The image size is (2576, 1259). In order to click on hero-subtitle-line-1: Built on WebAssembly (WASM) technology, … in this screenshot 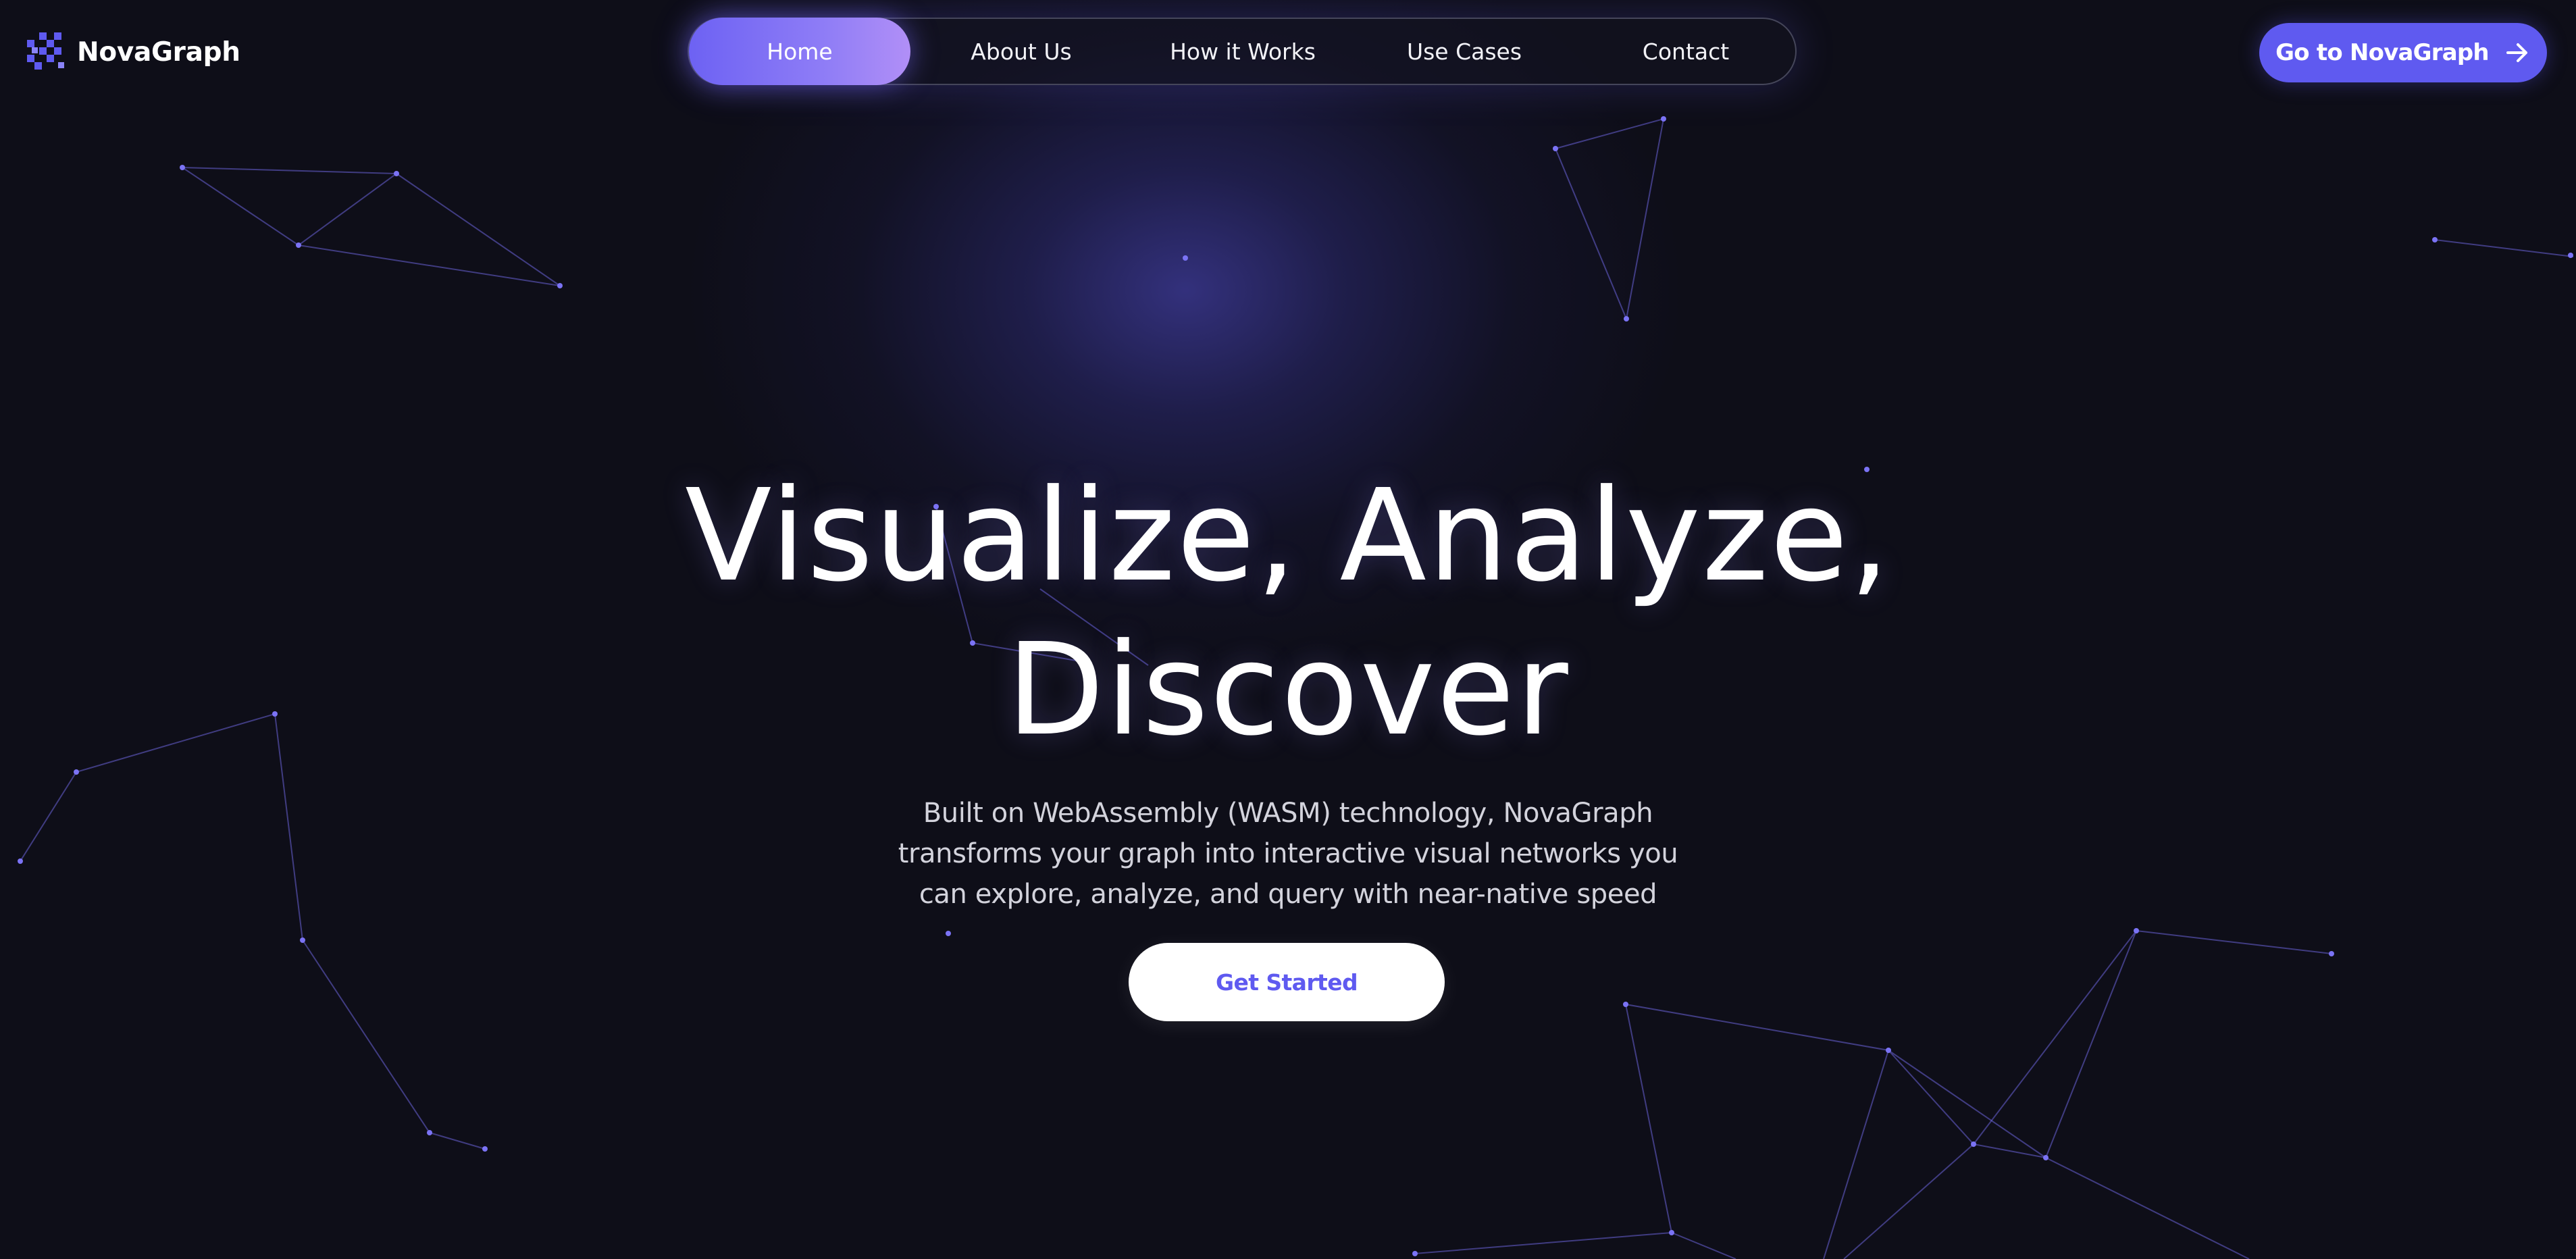, I will do `click(1288, 813)`.